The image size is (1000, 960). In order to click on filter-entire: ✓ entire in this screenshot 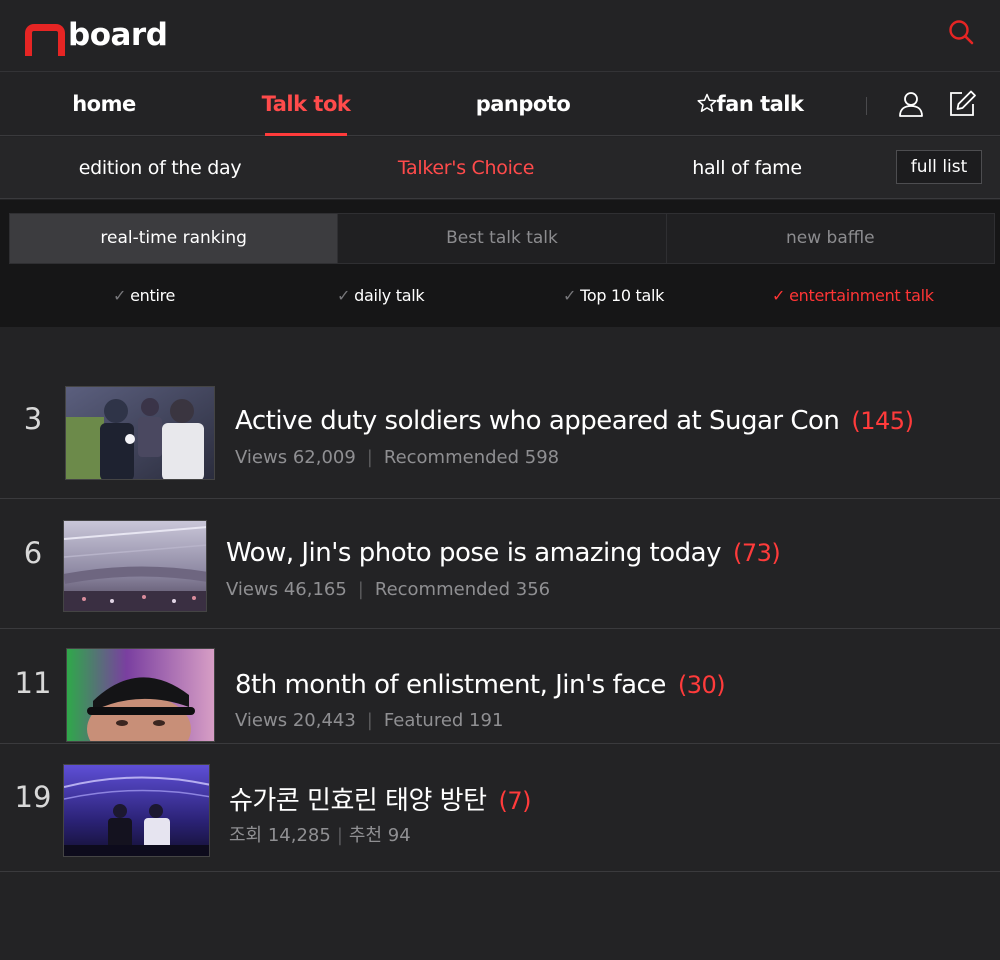, I will do `click(144, 296)`.